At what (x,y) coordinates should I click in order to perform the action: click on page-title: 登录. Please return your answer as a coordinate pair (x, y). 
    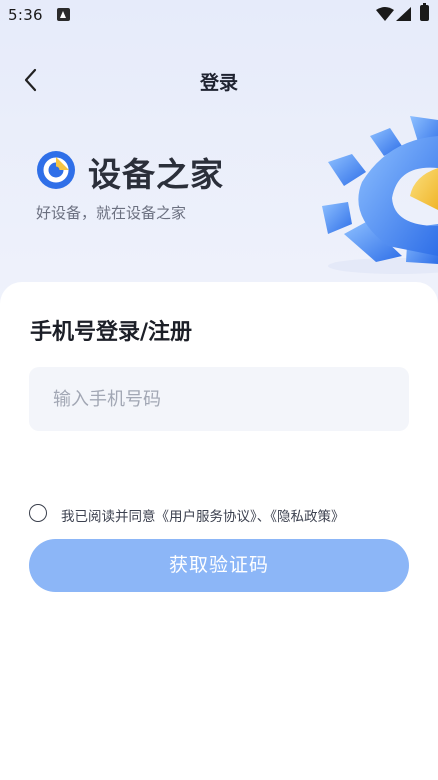
    Looking at the image, I should click on (218, 83).